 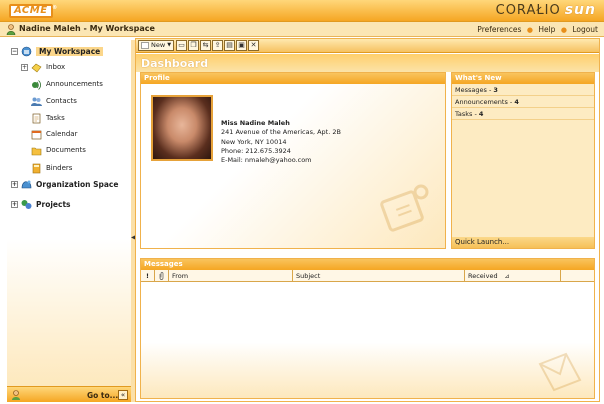 What do you see at coordinates (59, 168) in the screenshot?
I see `sidebar-item-label: Binders` at bounding box center [59, 168].